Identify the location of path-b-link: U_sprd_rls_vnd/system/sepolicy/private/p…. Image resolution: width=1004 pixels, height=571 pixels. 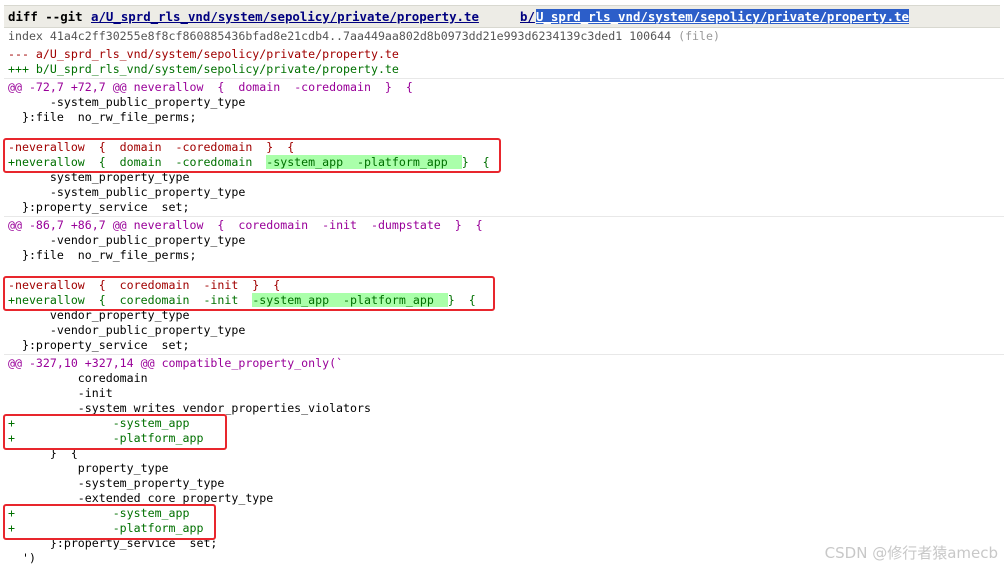
(722, 16).